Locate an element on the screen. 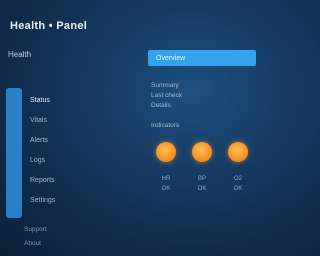  nav-item-vitals: Vitals is located at coordinates (80, 120).